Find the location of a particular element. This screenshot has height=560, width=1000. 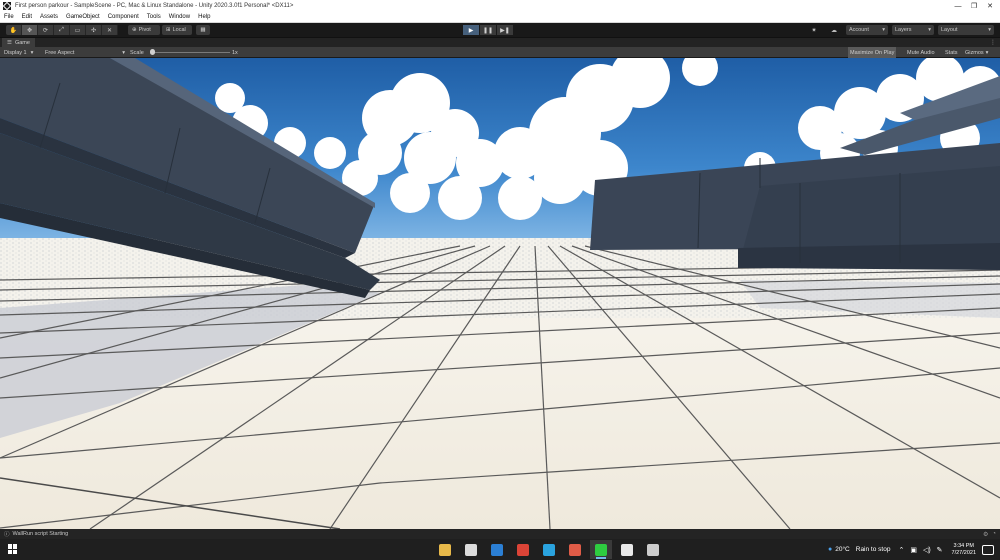

game-icon is located at coordinates (601, 549).